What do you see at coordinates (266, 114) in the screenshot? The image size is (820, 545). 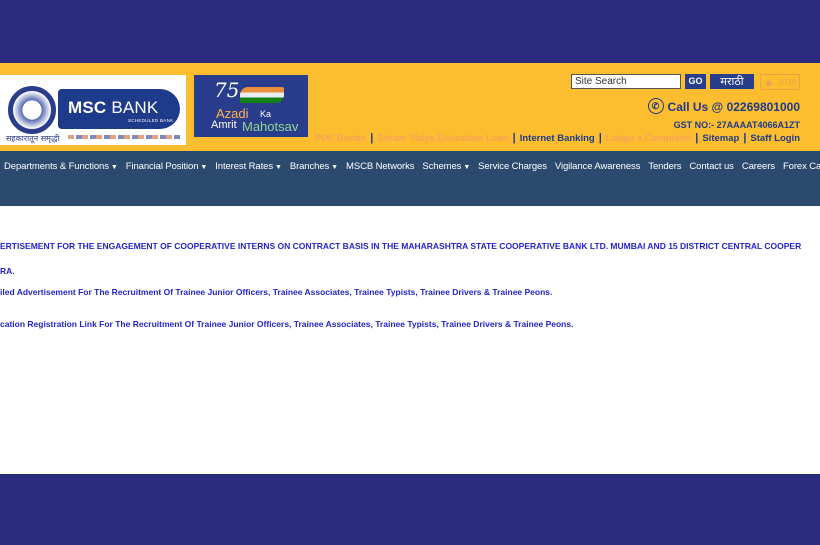 I see `azadi-ka-text: Ka` at bounding box center [266, 114].